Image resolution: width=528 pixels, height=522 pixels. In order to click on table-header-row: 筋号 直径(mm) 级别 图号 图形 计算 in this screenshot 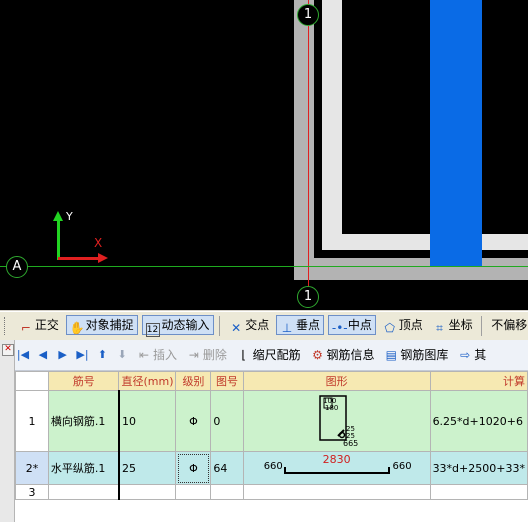, I will do `click(271, 381)`.